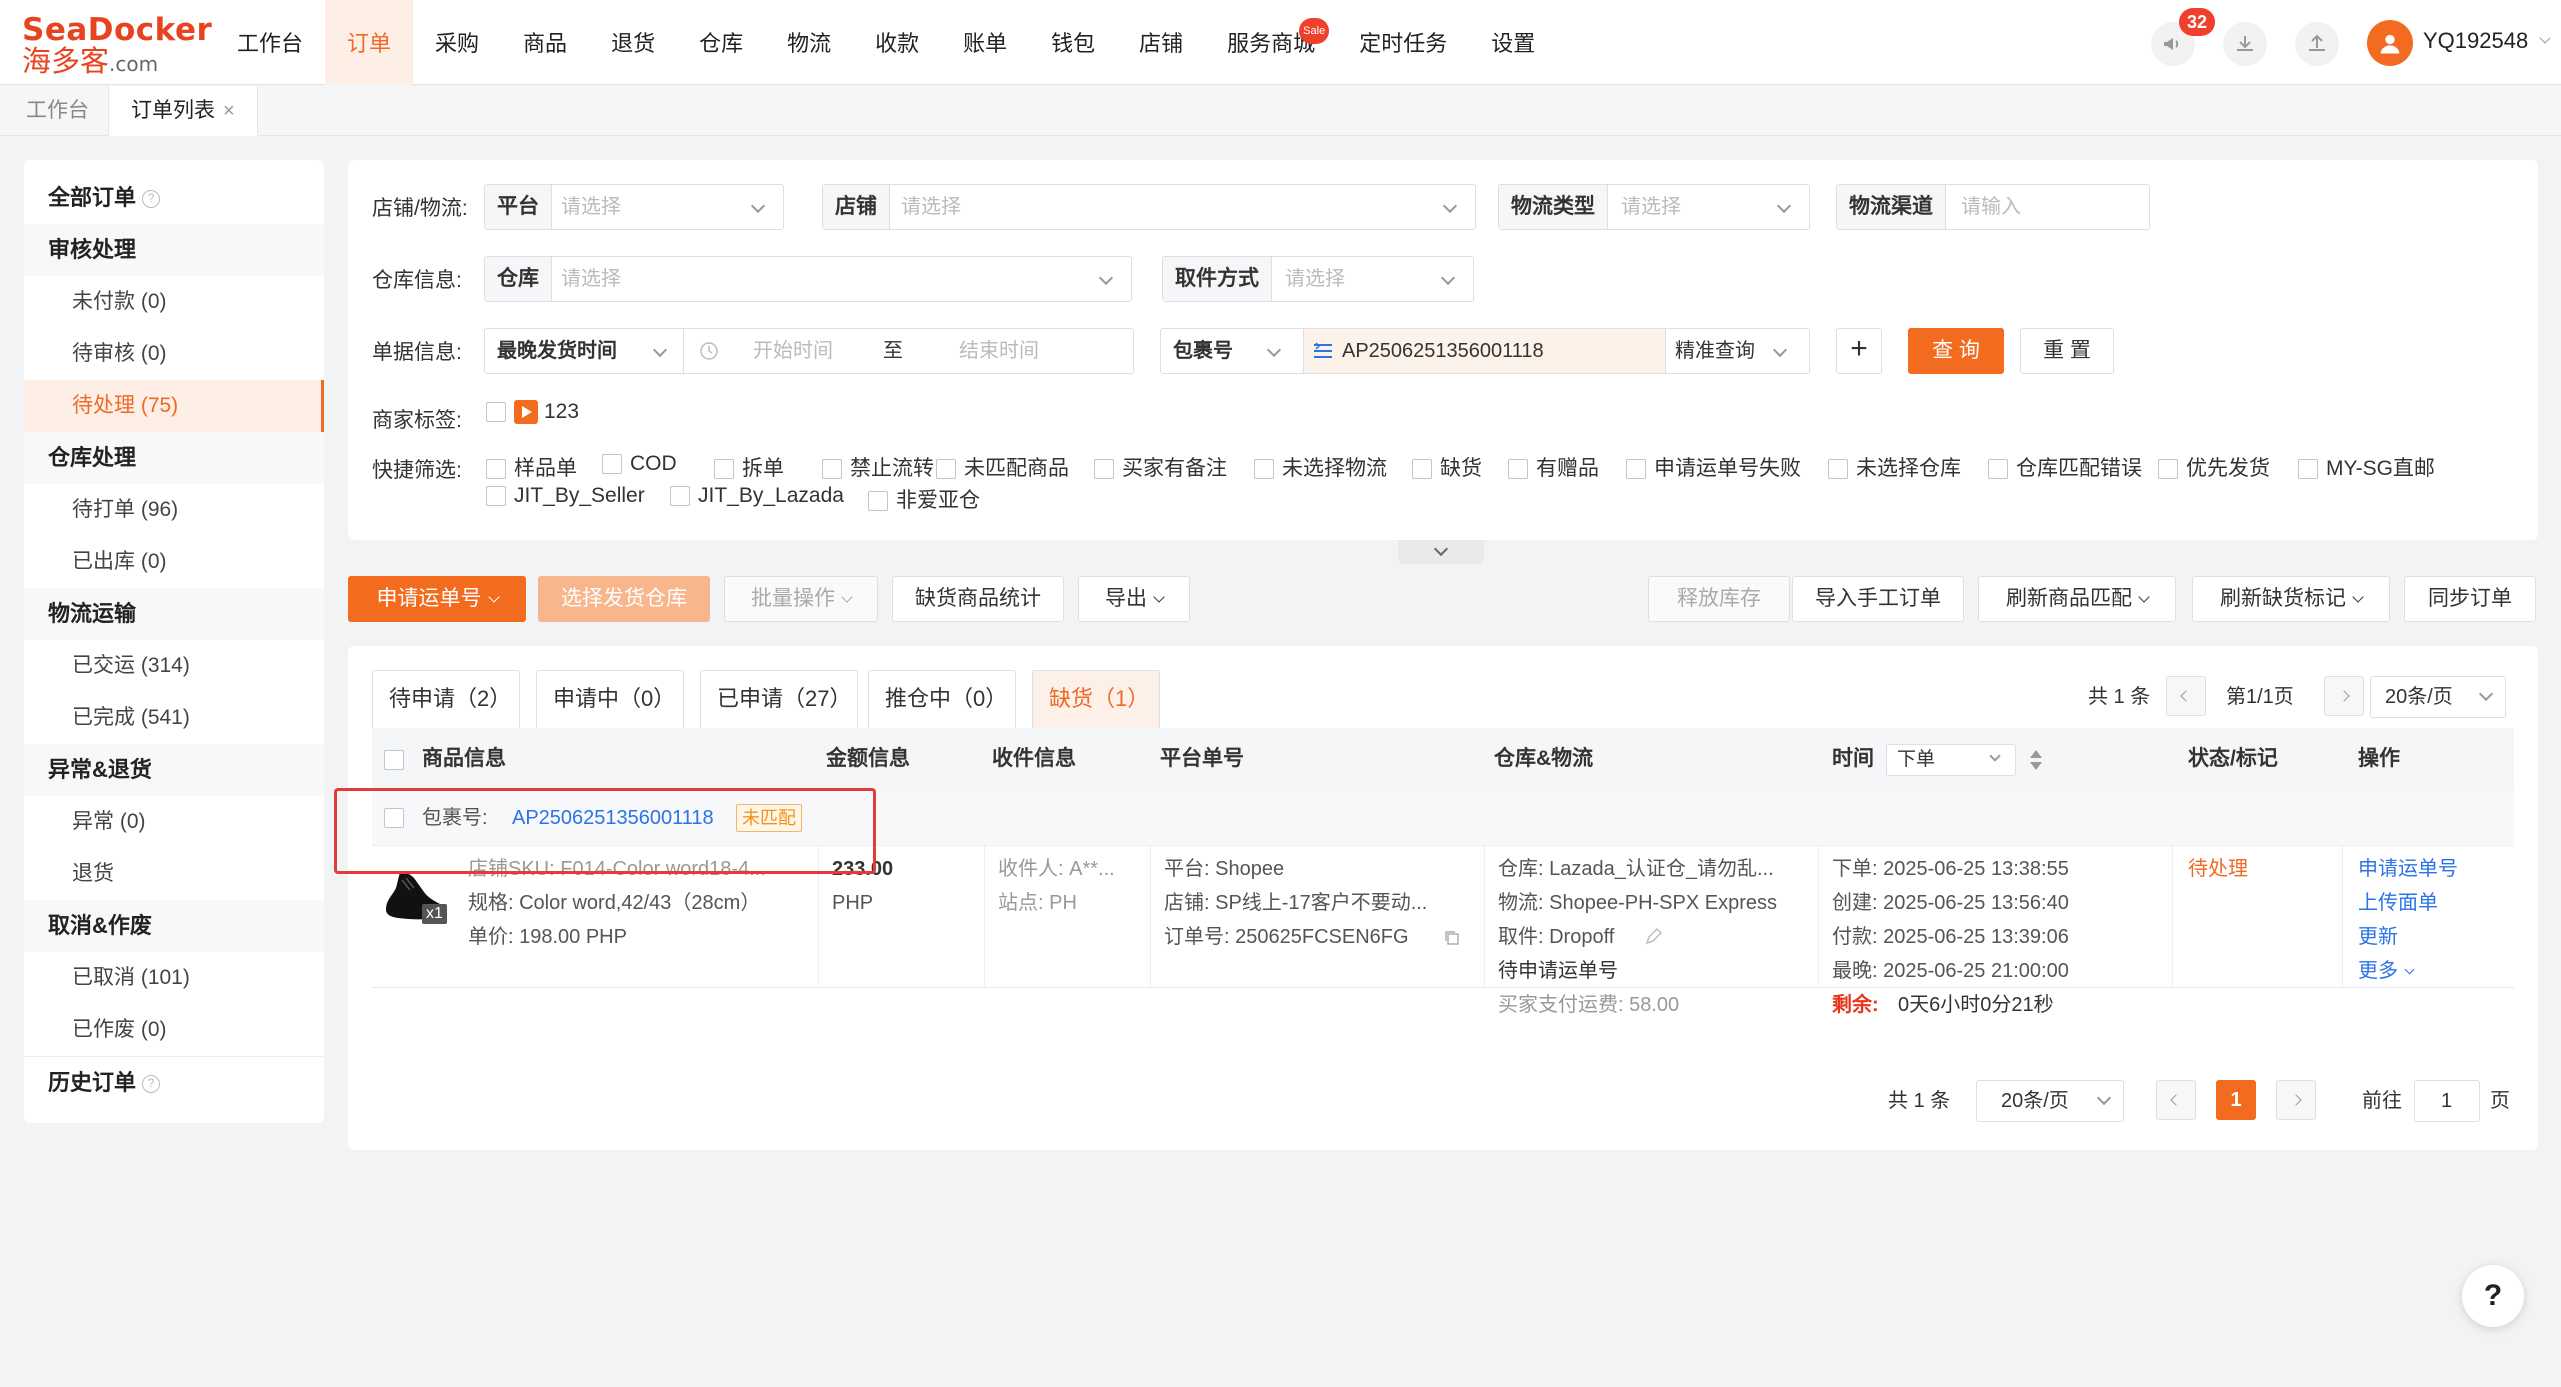 This screenshot has height=1387, width=2561. What do you see at coordinates (1318, 279) in the screenshot?
I see `pickup-method-select: 取件方式 请选择` at bounding box center [1318, 279].